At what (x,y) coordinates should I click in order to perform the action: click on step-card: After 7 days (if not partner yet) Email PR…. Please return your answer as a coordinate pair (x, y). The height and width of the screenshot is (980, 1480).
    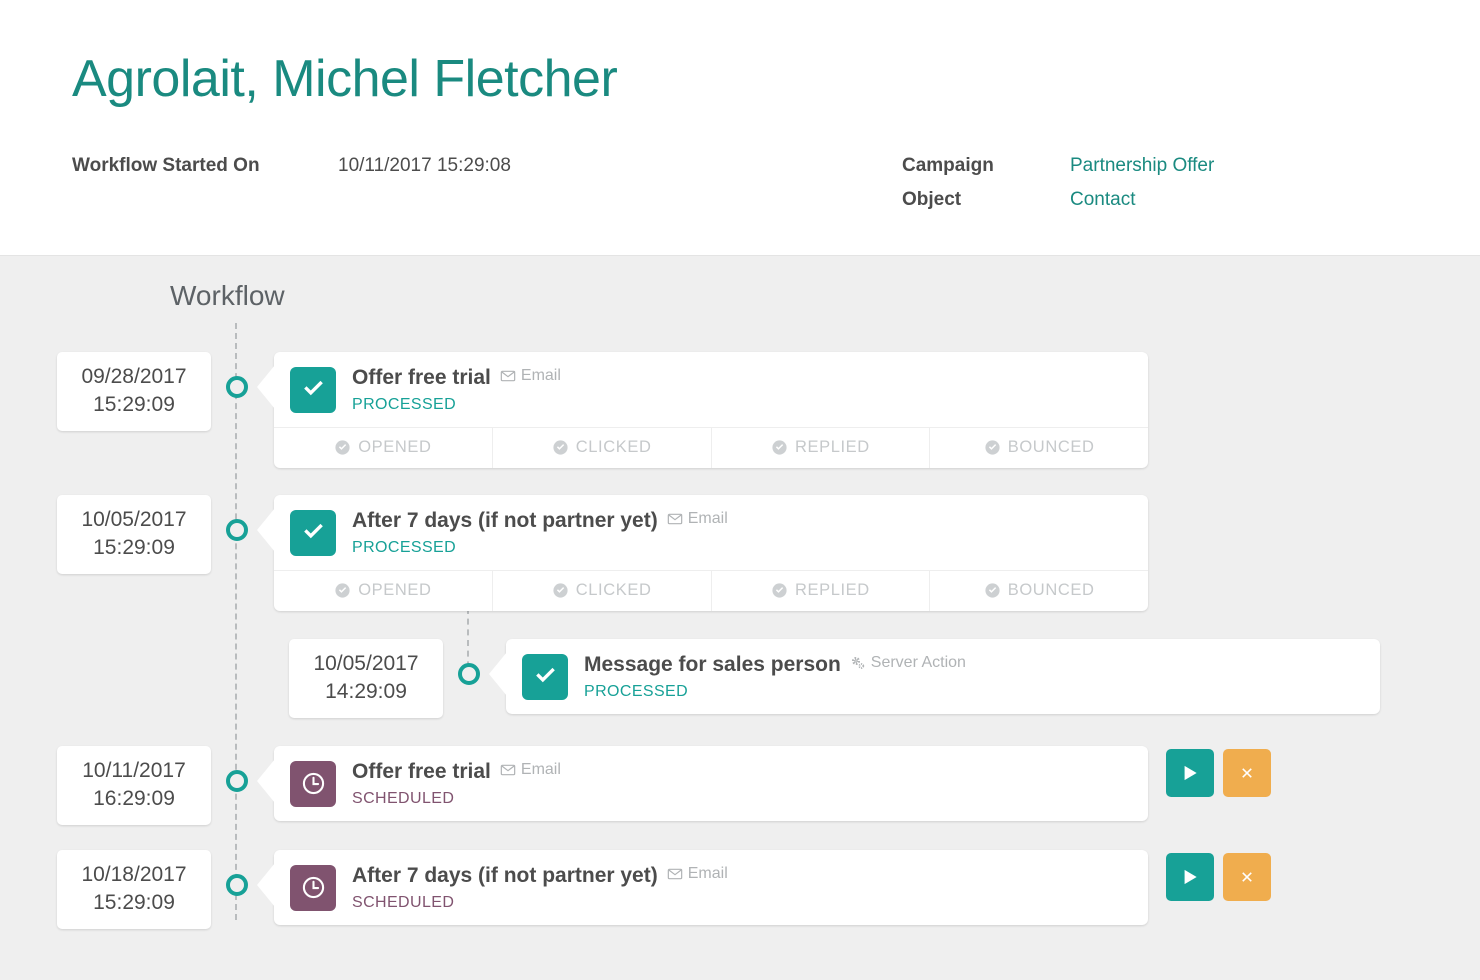
    Looking at the image, I should click on (711, 553).